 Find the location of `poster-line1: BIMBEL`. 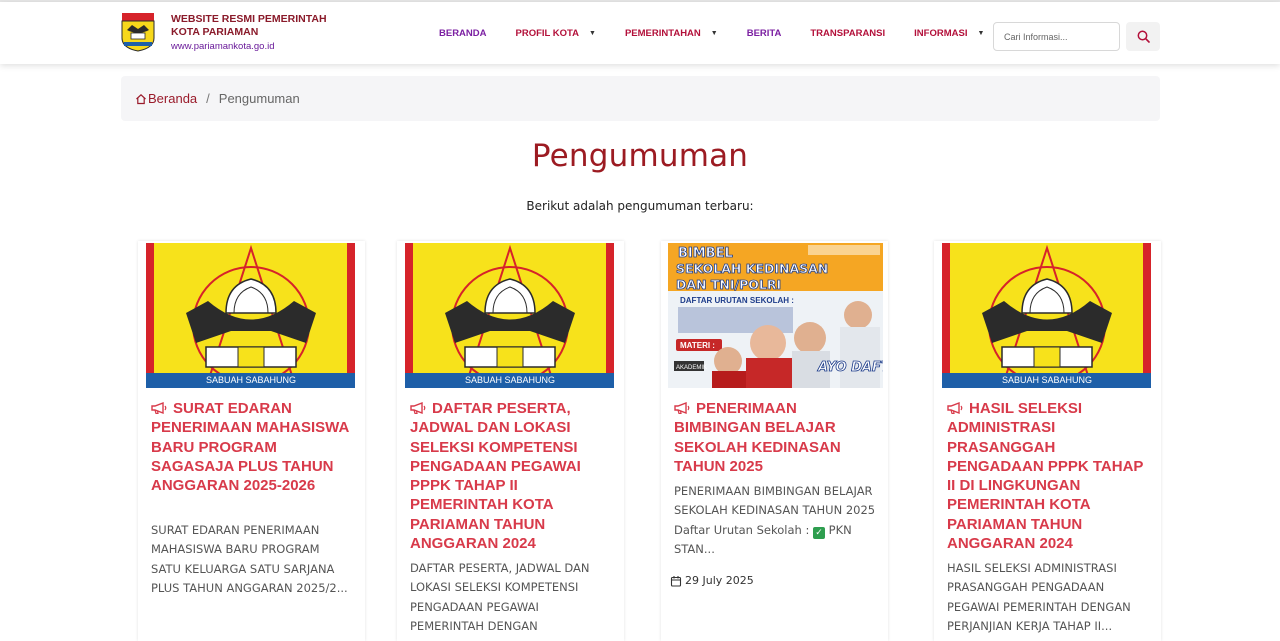

poster-line1: BIMBEL is located at coordinates (705, 253).